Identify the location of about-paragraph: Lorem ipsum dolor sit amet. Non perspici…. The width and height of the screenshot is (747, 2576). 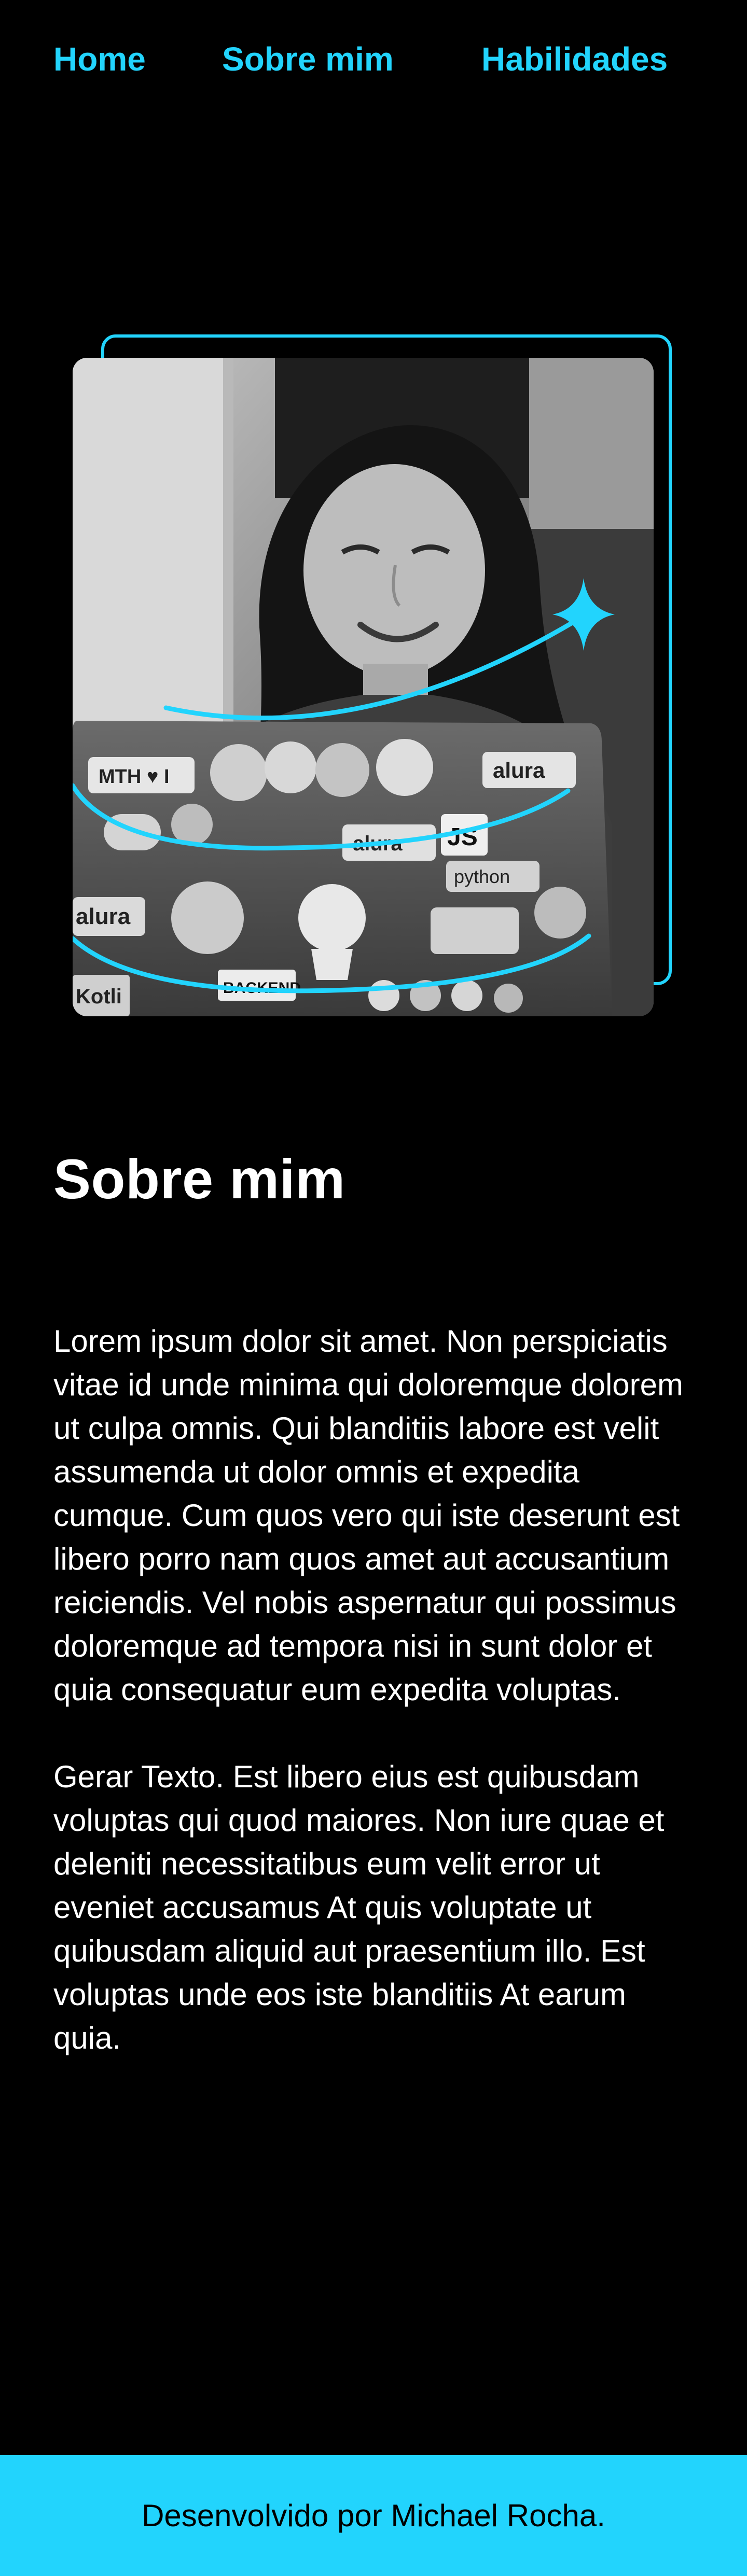
(369, 1515).